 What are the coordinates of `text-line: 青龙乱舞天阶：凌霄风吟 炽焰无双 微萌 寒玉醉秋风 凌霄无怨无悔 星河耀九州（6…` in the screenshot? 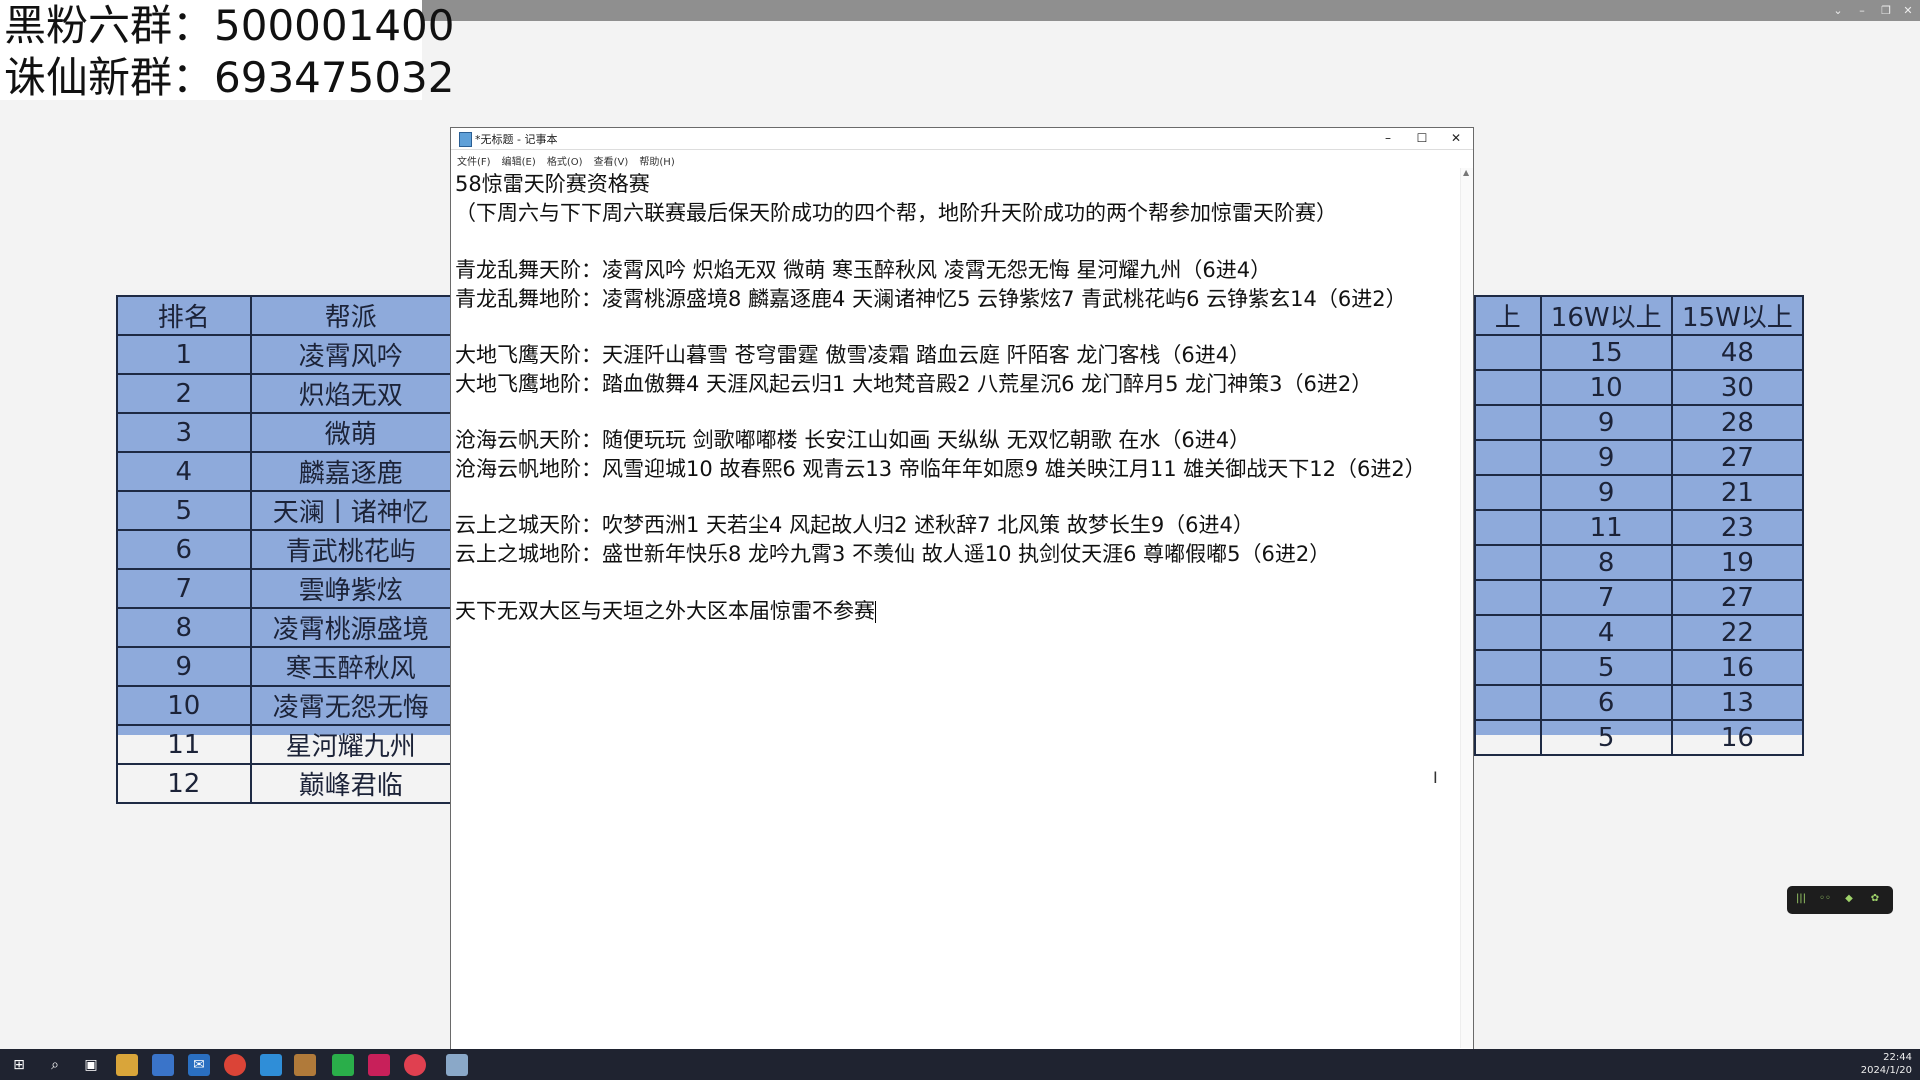 It's located at (863, 270).